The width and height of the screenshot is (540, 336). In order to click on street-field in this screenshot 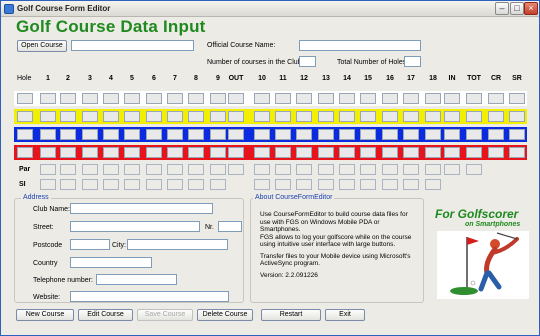, I will do `click(135, 226)`.